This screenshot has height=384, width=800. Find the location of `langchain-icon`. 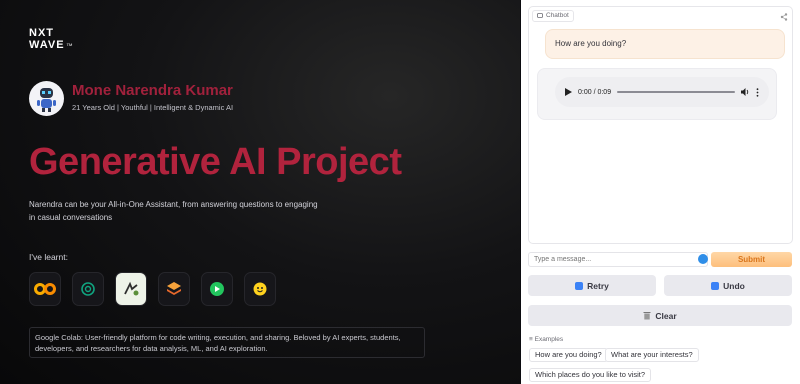

langchain-icon is located at coordinates (131, 289).